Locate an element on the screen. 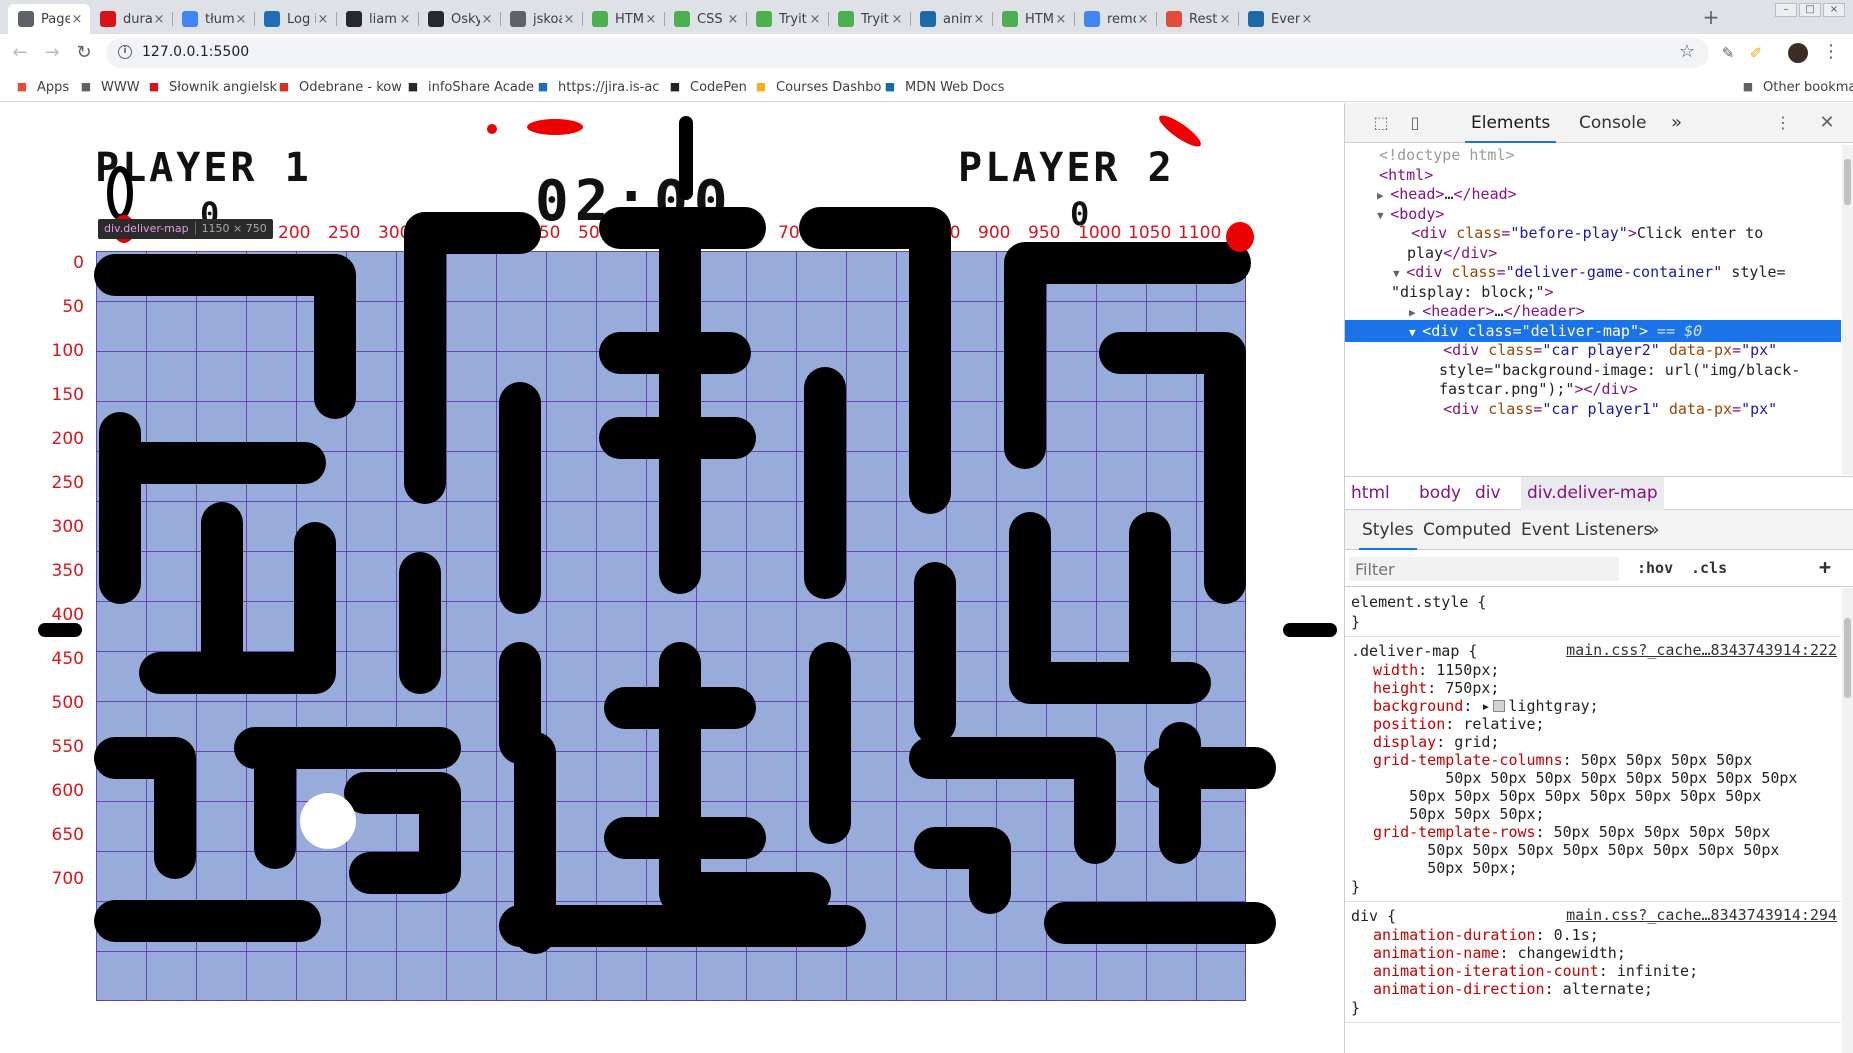  dom-node-line: <div class="car player1" data-px="px" is located at coordinates (1593, 409).